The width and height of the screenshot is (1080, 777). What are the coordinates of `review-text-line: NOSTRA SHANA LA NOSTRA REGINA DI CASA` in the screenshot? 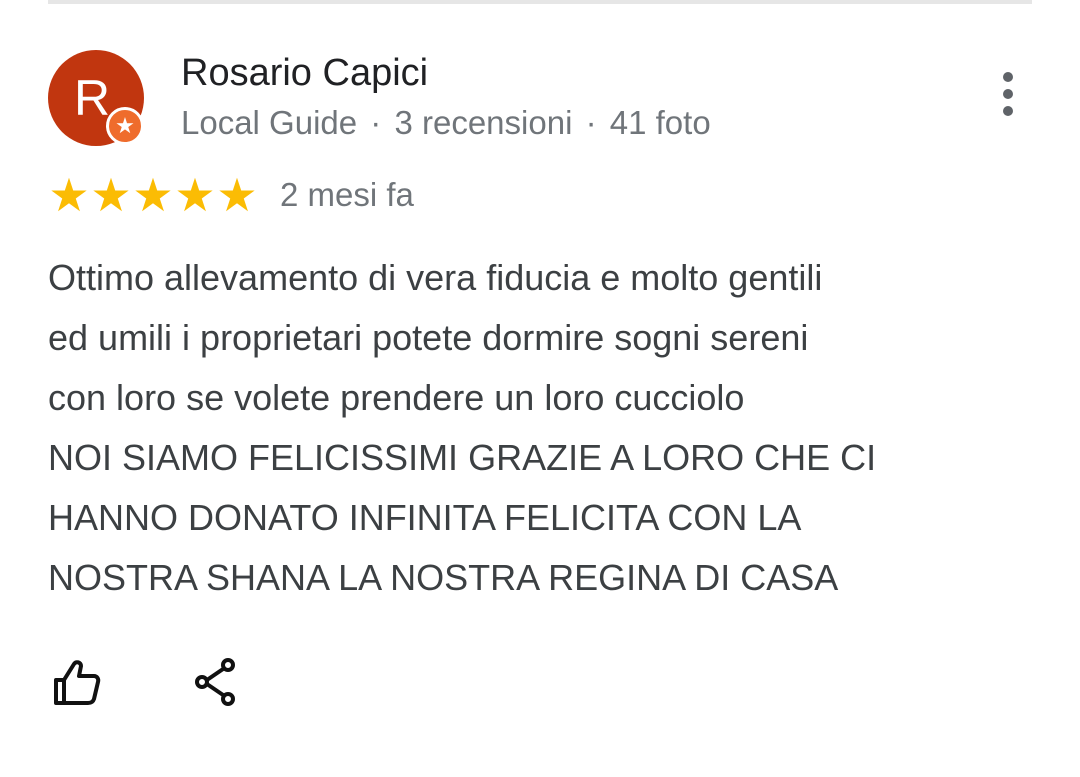 It's located at (443, 577).